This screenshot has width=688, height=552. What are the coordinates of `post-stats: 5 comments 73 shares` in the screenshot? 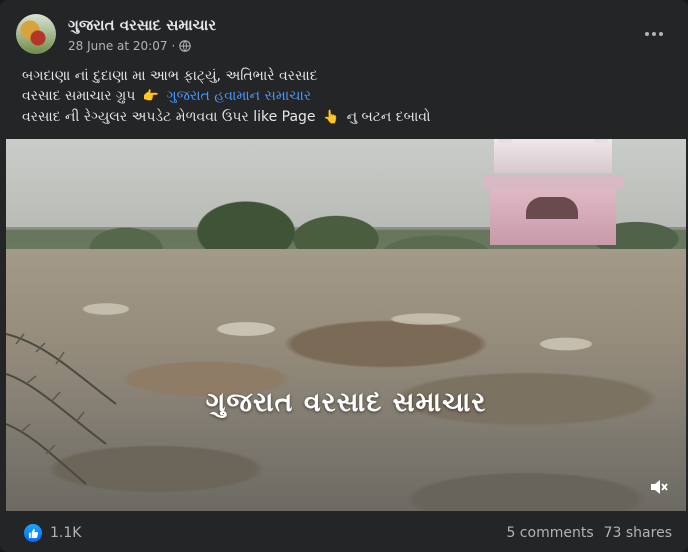 It's located at (589, 533).